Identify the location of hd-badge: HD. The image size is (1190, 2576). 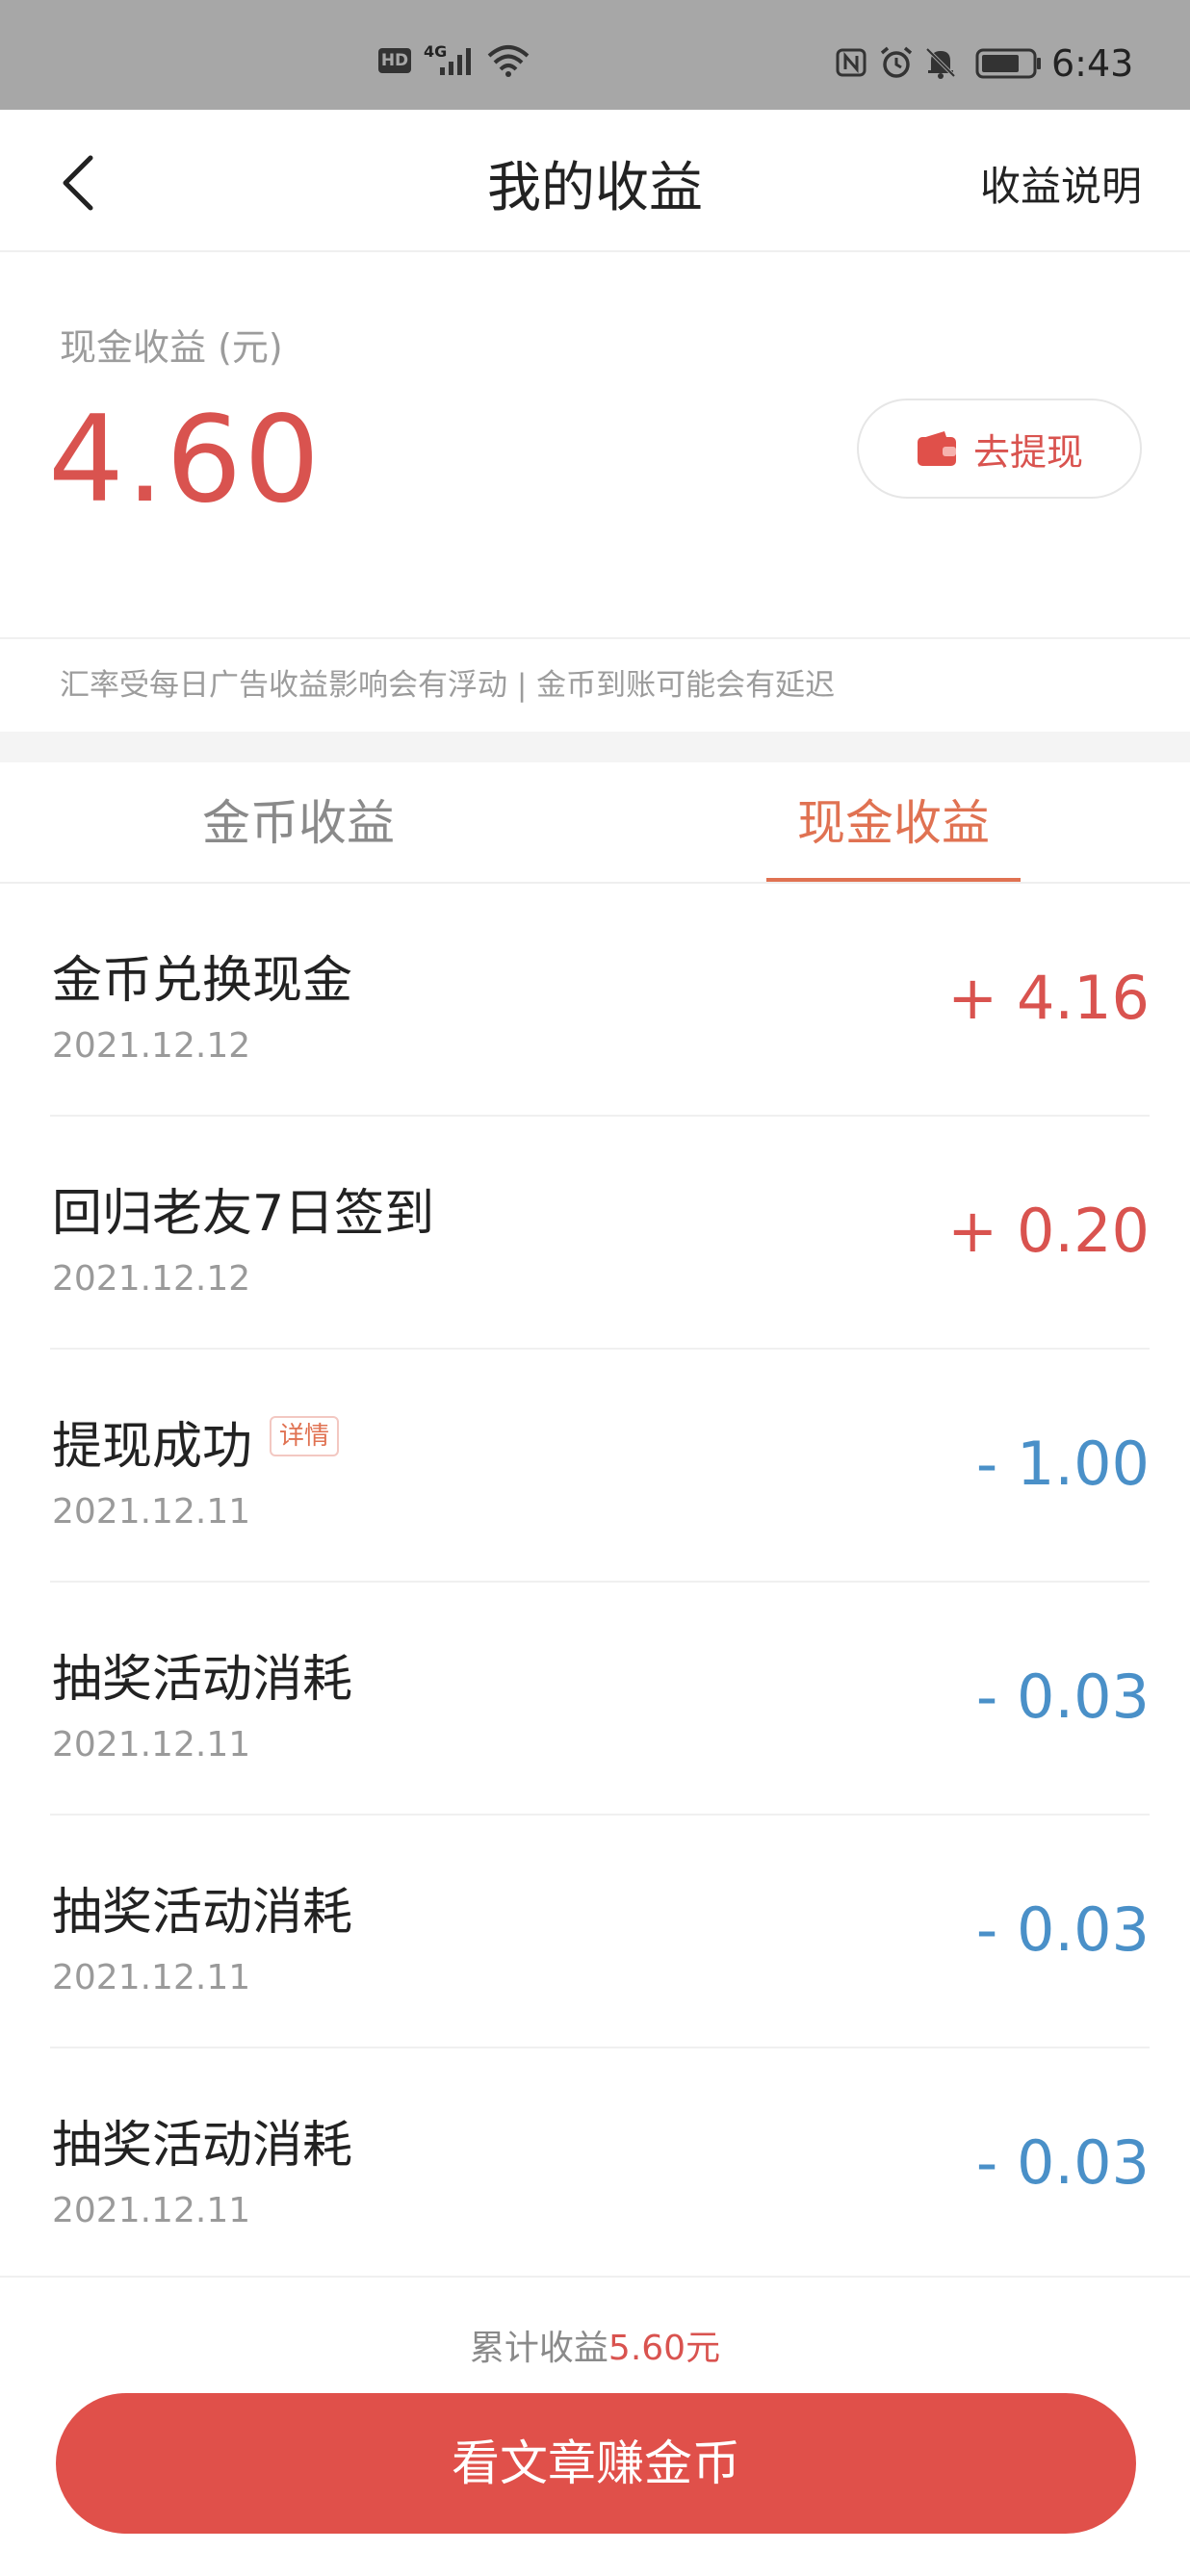
(395, 61).